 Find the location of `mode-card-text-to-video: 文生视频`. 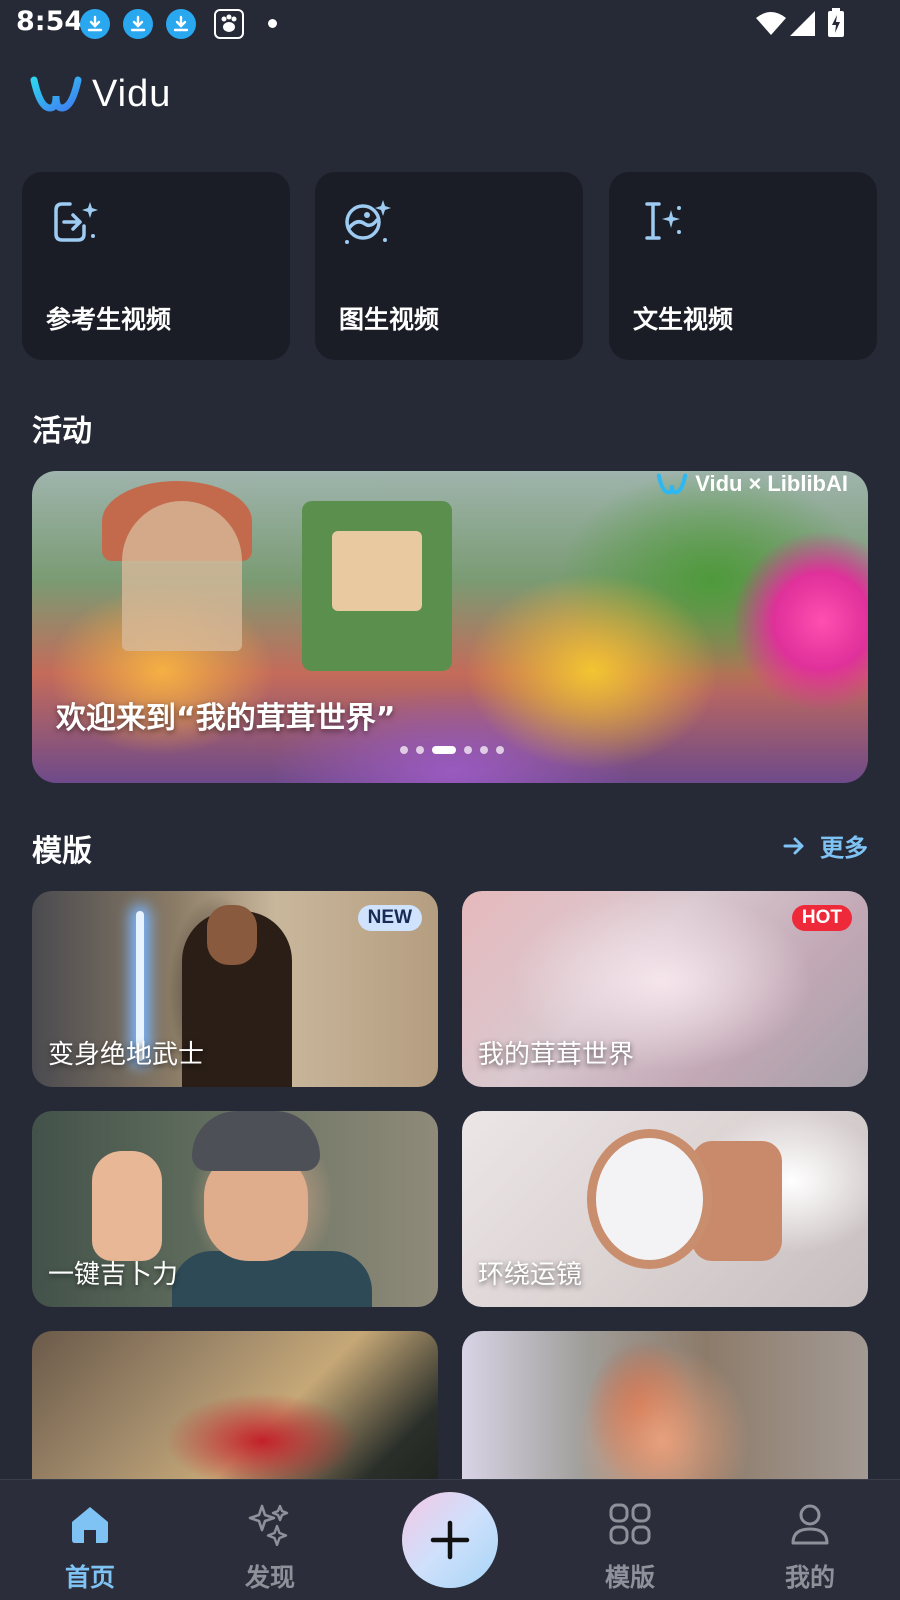

mode-card-text-to-video: 文生视频 is located at coordinates (743, 266).